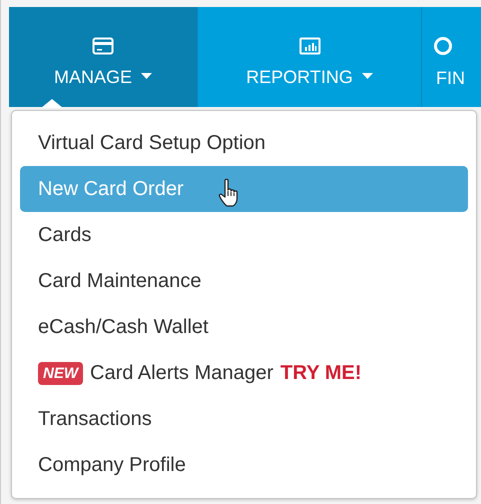  What do you see at coordinates (244, 281) in the screenshot?
I see `menu-item: Card Maintenance` at bounding box center [244, 281].